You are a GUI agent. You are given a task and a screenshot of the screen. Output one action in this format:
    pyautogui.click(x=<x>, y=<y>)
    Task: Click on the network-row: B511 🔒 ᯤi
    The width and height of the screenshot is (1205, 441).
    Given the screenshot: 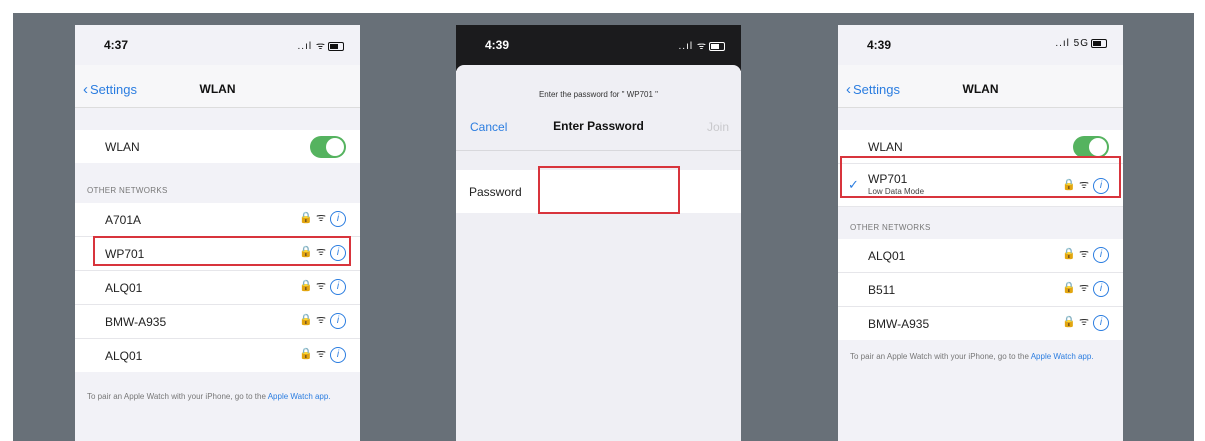 What is the action you would take?
    pyautogui.click(x=980, y=290)
    